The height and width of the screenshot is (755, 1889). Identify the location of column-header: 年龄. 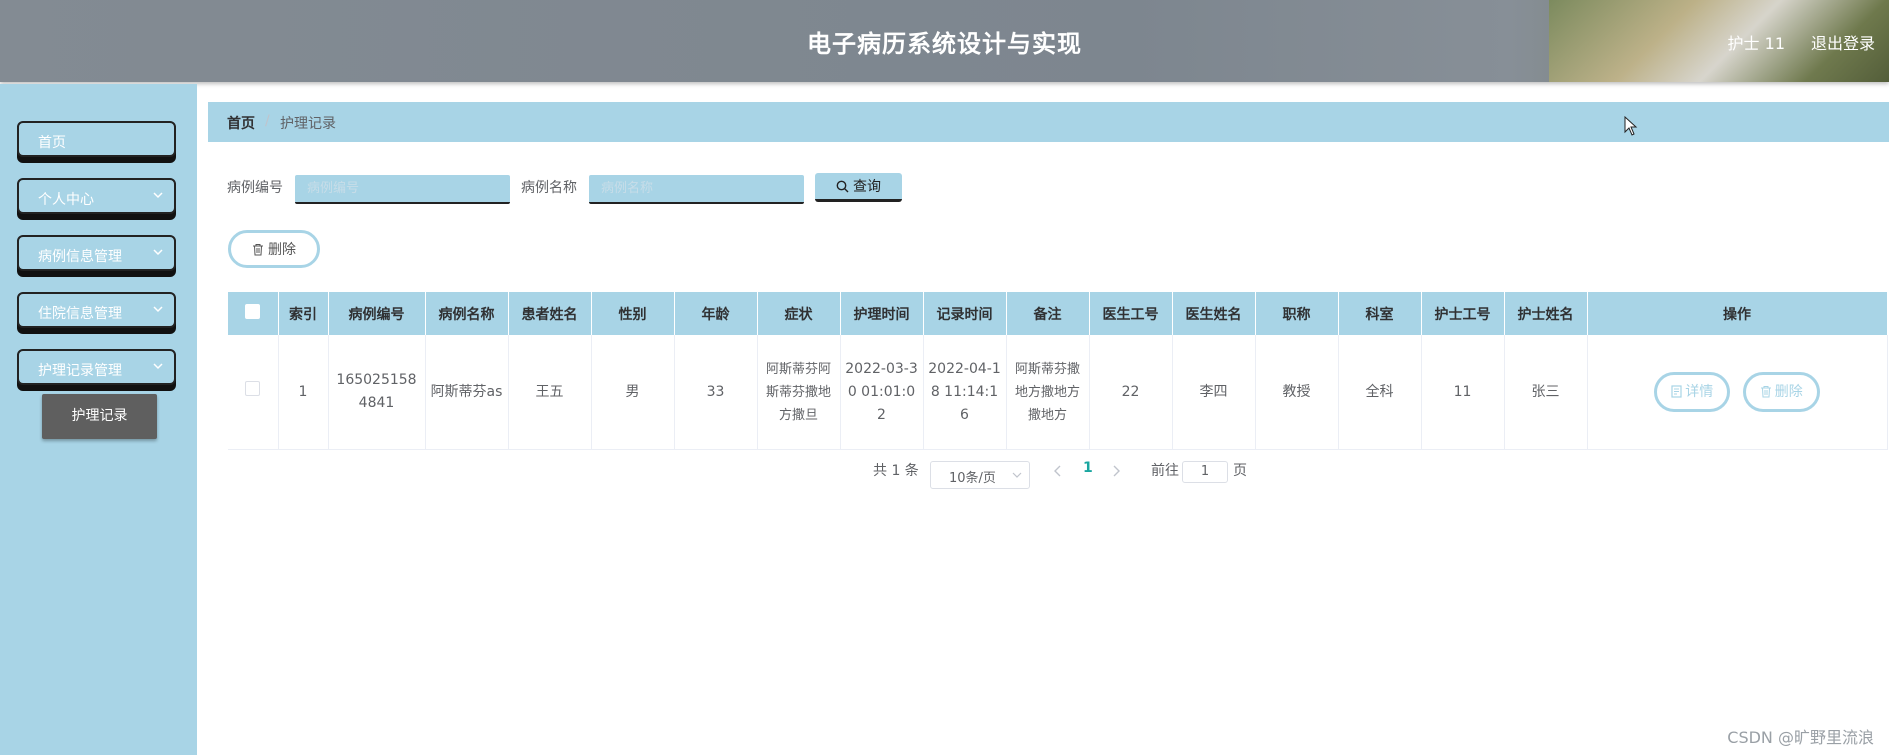
(716, 313).